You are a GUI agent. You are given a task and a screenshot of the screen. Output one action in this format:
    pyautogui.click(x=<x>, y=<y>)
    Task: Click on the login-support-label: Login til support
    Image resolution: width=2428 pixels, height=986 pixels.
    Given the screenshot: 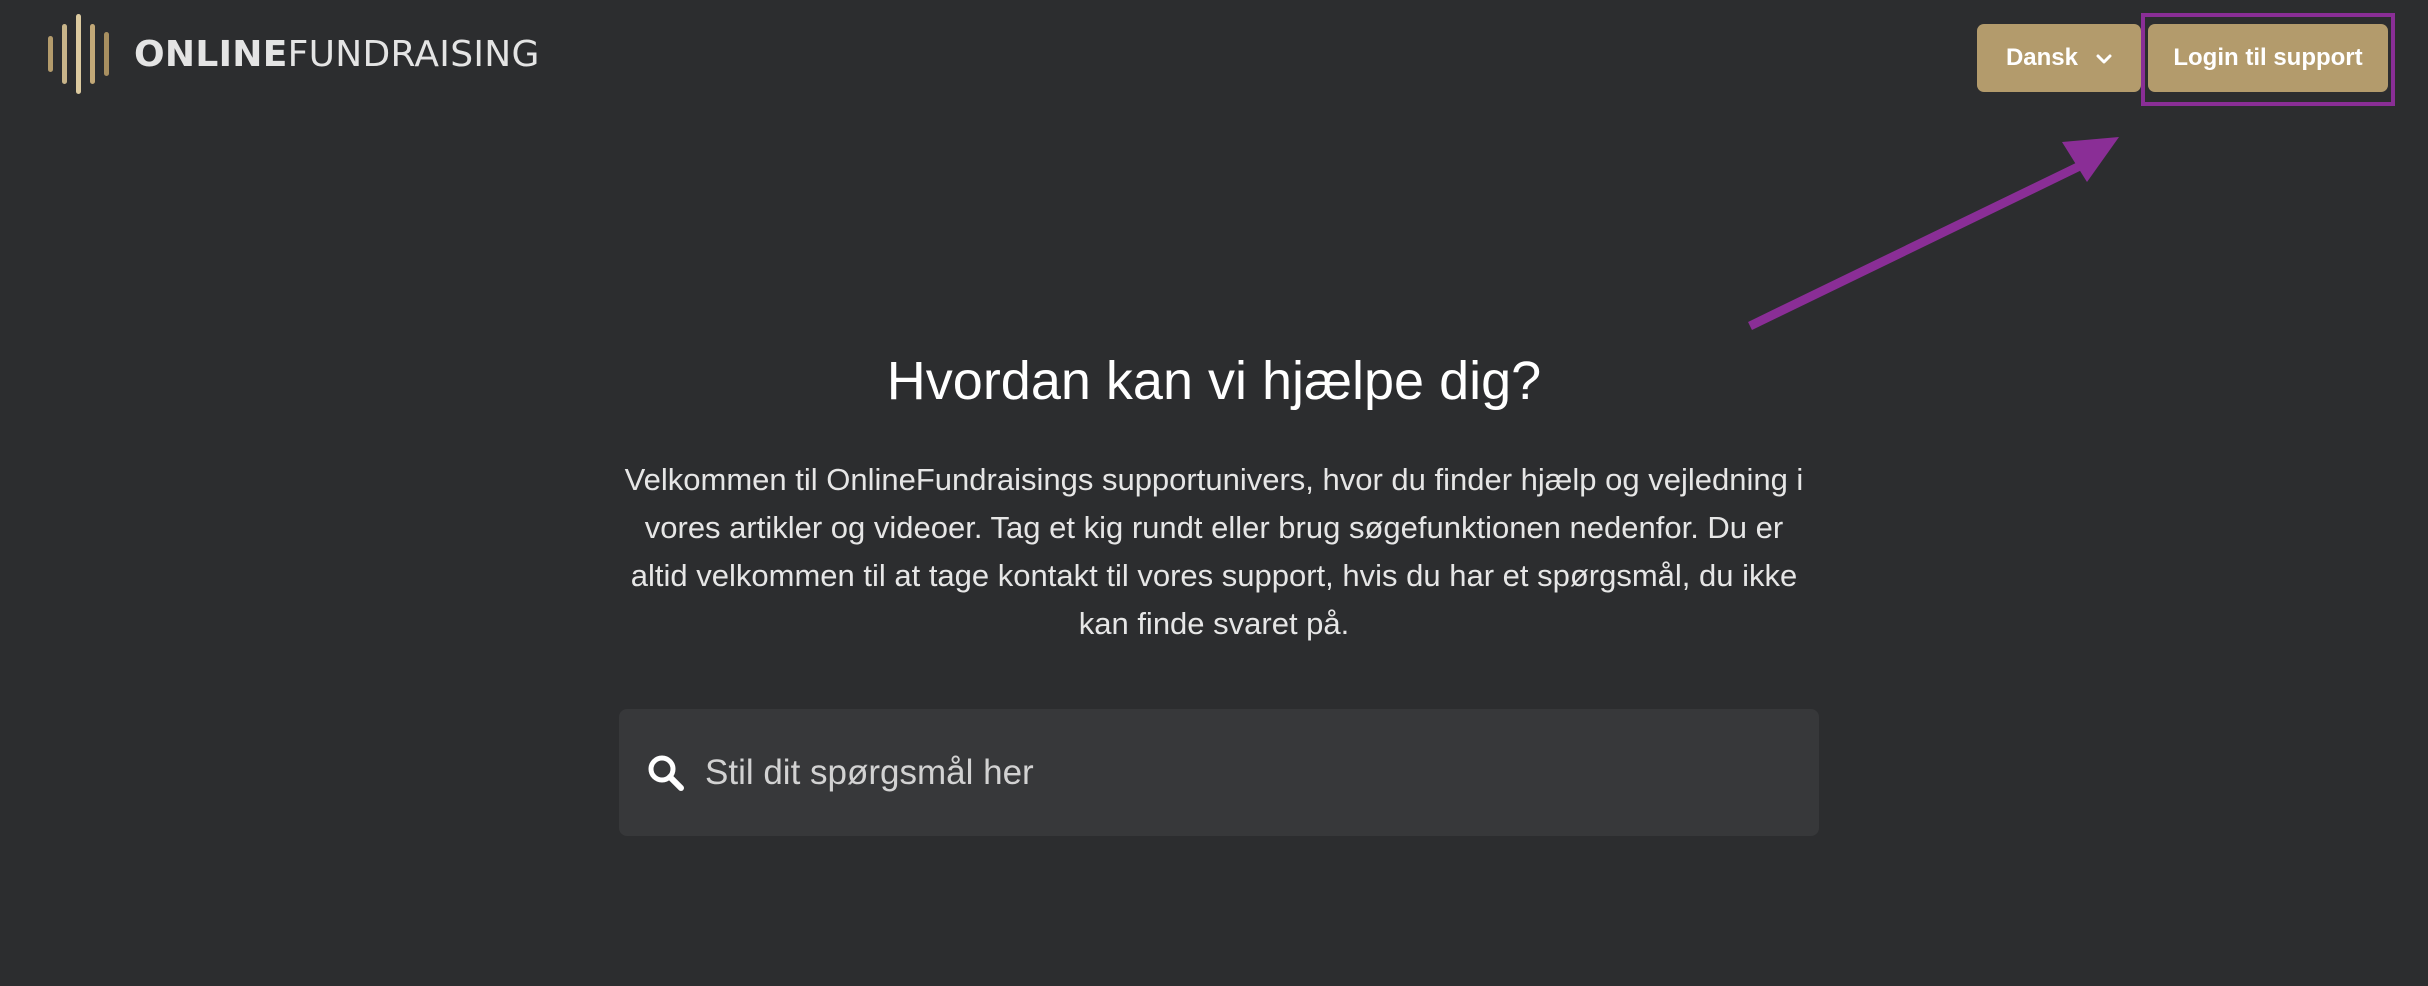 What is the action you would take?
    pyautogui.click(x=2268, y=57)
    